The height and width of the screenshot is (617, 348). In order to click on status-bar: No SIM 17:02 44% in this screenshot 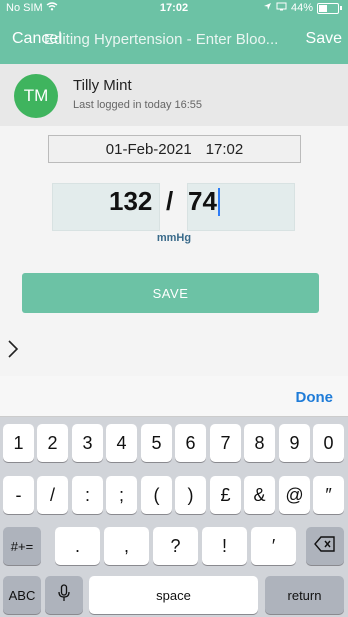, I will do `click(174, 9)`.